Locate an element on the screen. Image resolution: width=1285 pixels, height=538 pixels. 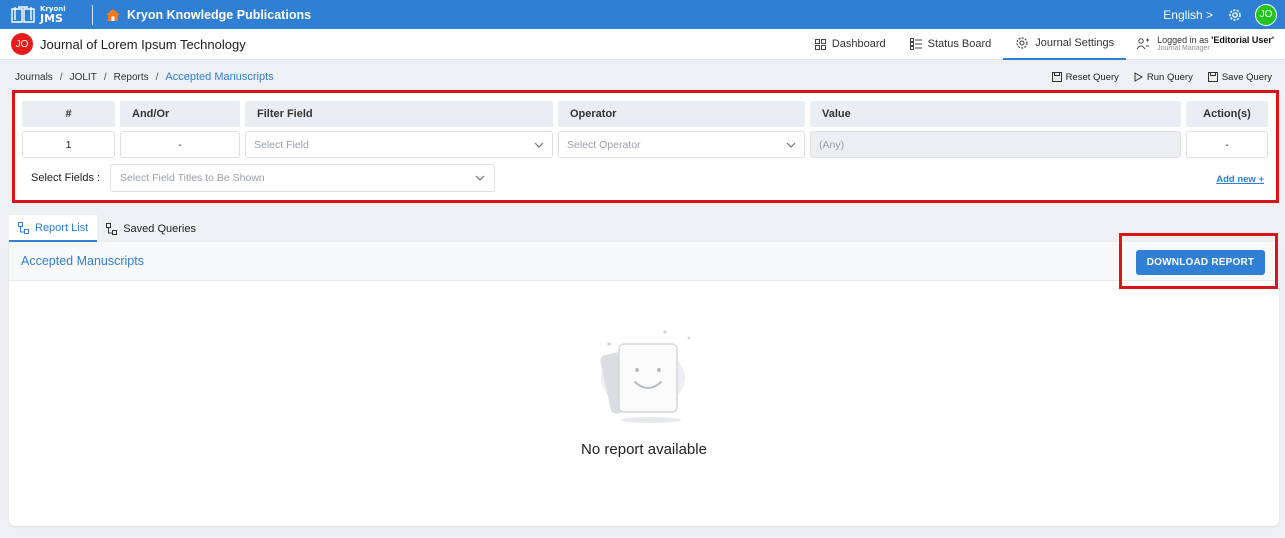
nav-dashboard-label: Dashboard is located at coordinates (858, 44).